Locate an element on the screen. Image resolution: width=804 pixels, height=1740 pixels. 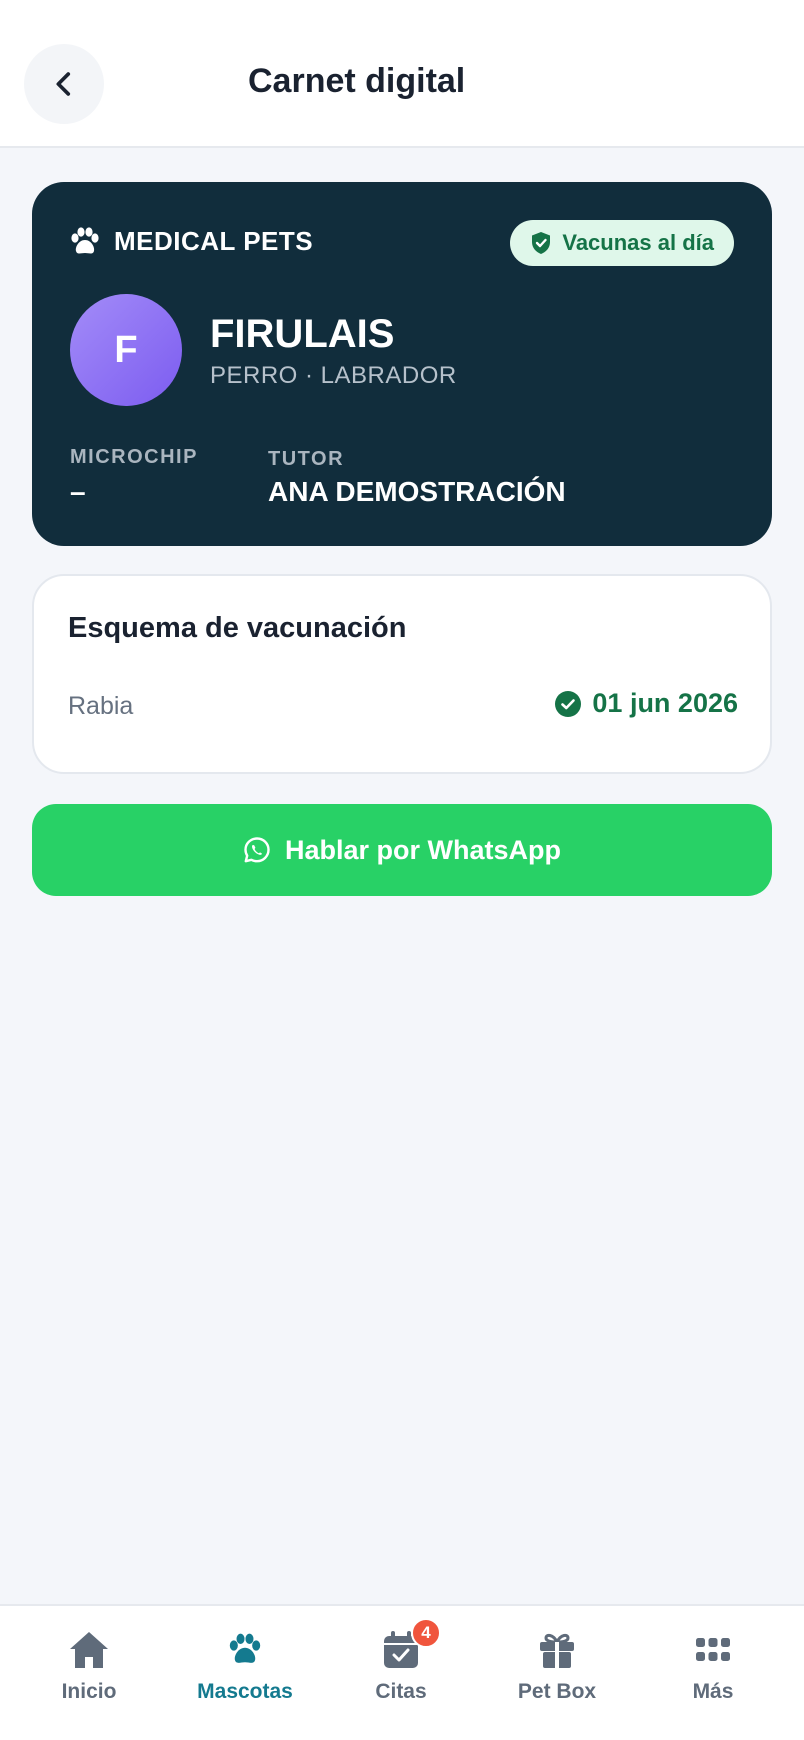
status-badge-label: Vacunas al día is located at coordinates (638, 242).